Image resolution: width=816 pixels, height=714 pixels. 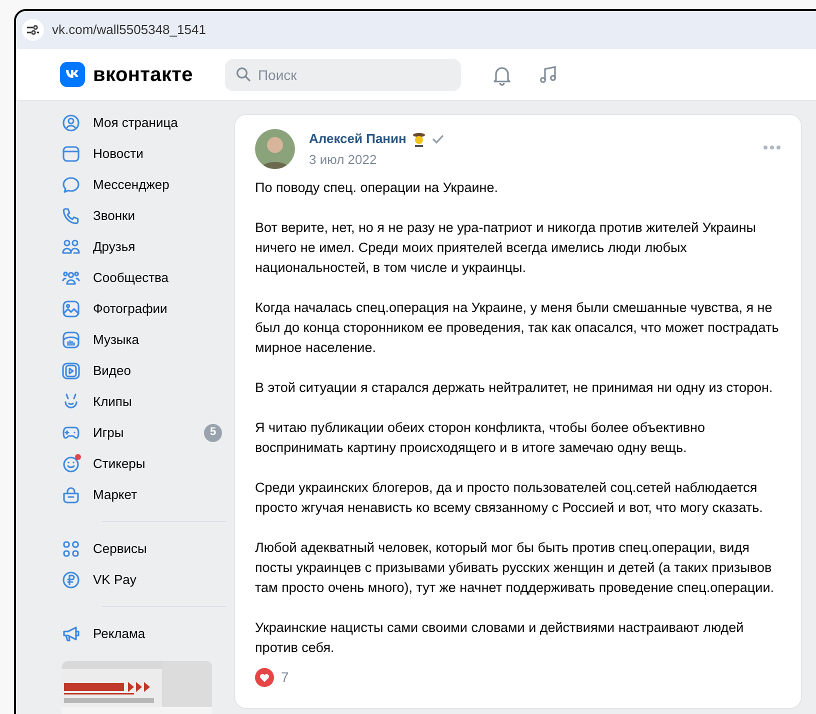 I want to click on grid-icon, so click(x=71, y=549).